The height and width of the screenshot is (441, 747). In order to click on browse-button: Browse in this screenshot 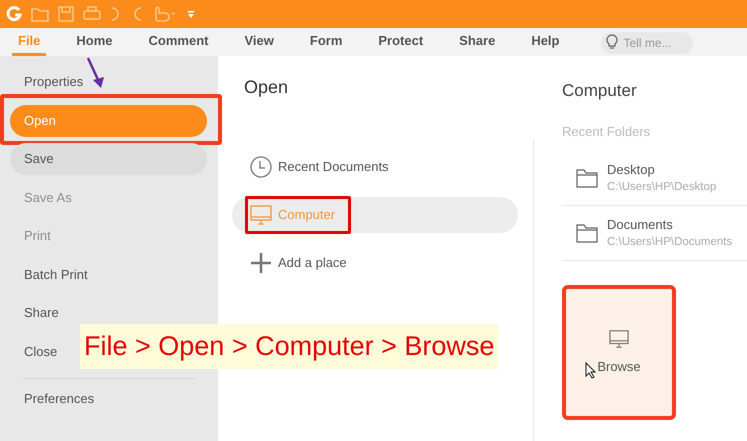, I will do `click(619, 352)`.